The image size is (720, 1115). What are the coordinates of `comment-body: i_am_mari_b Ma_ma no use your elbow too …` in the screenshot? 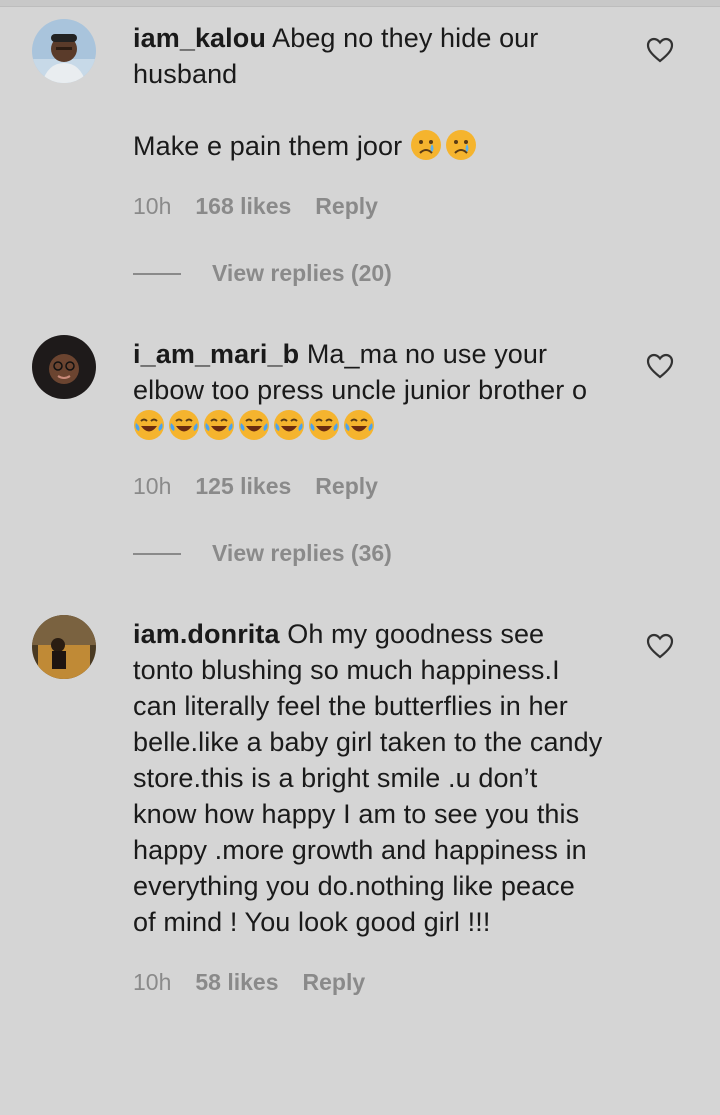 It's located at (383, 390).